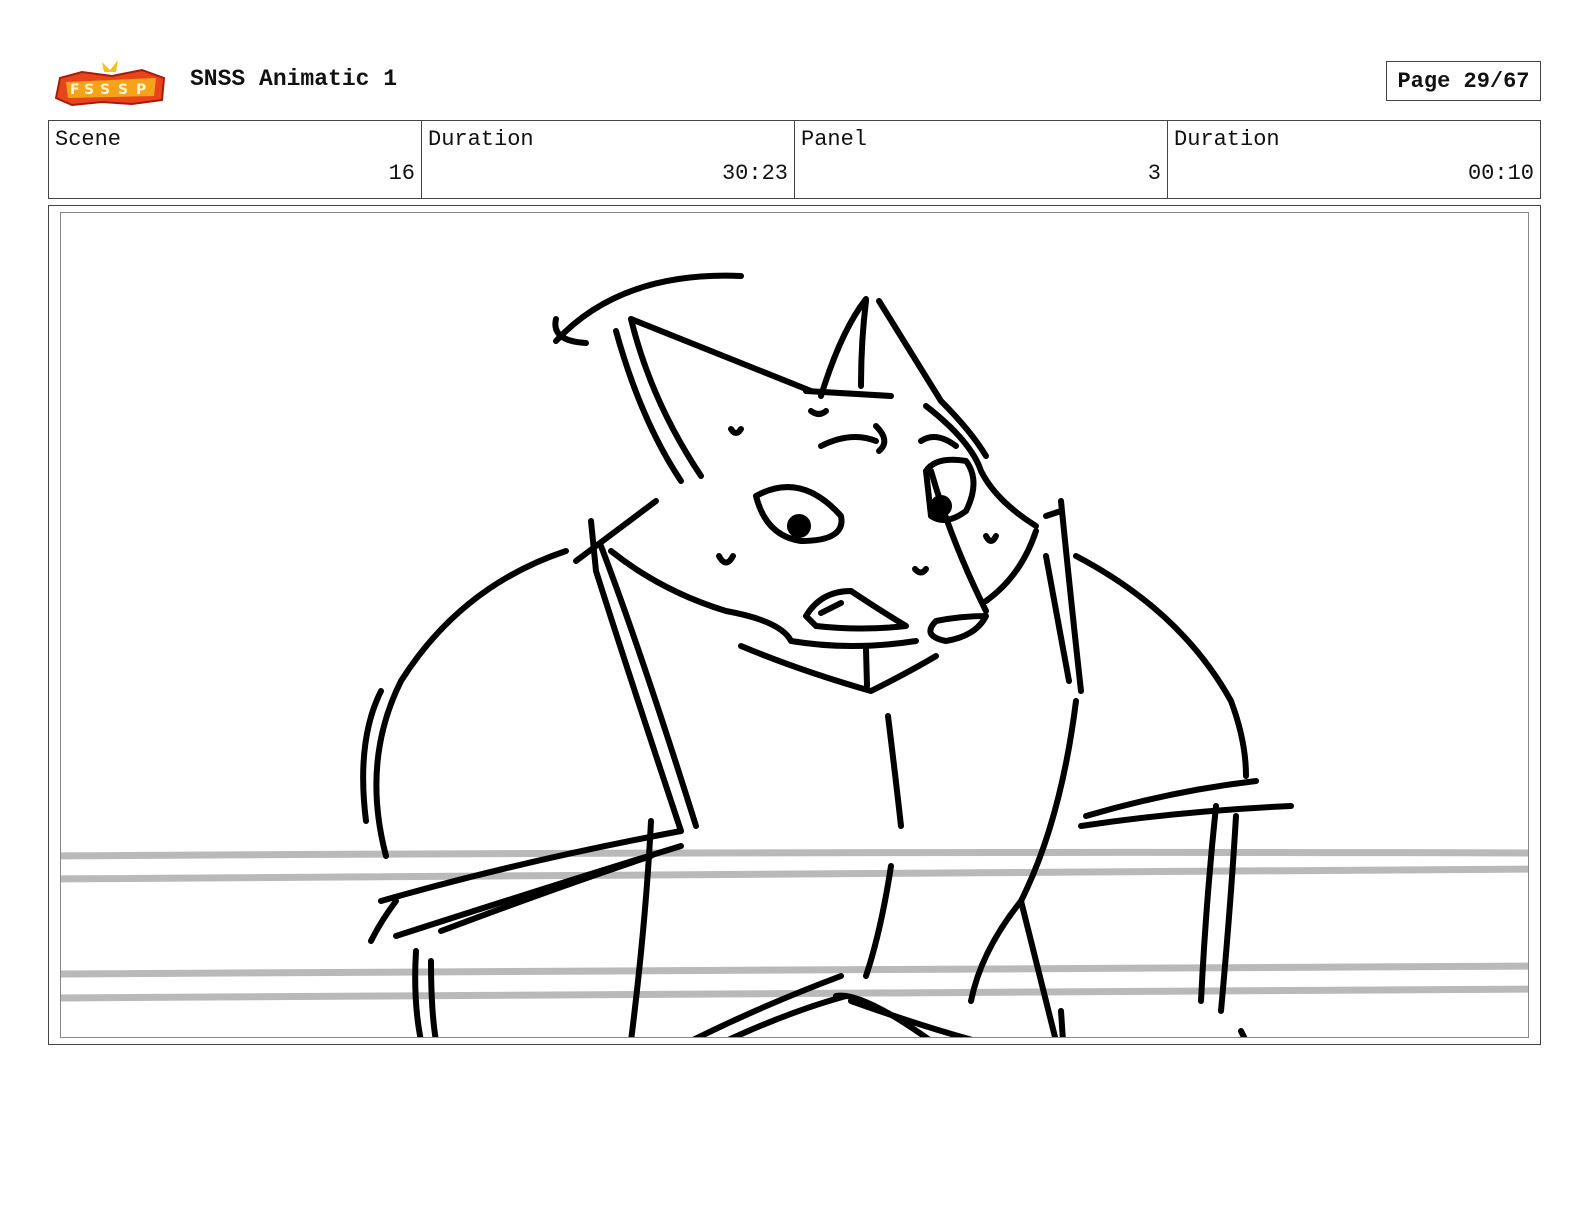 The width and height of the screenshot is (1584, 1224). I want to click on panel-duration-value: 00:10, so click(1500, 173).